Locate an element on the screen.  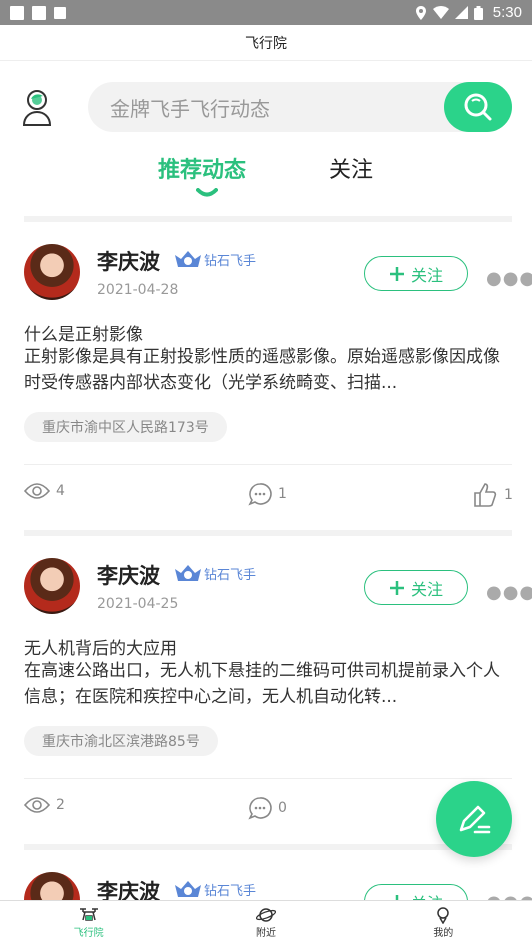
edit-pen-icon is located at coordinates (475, 819).